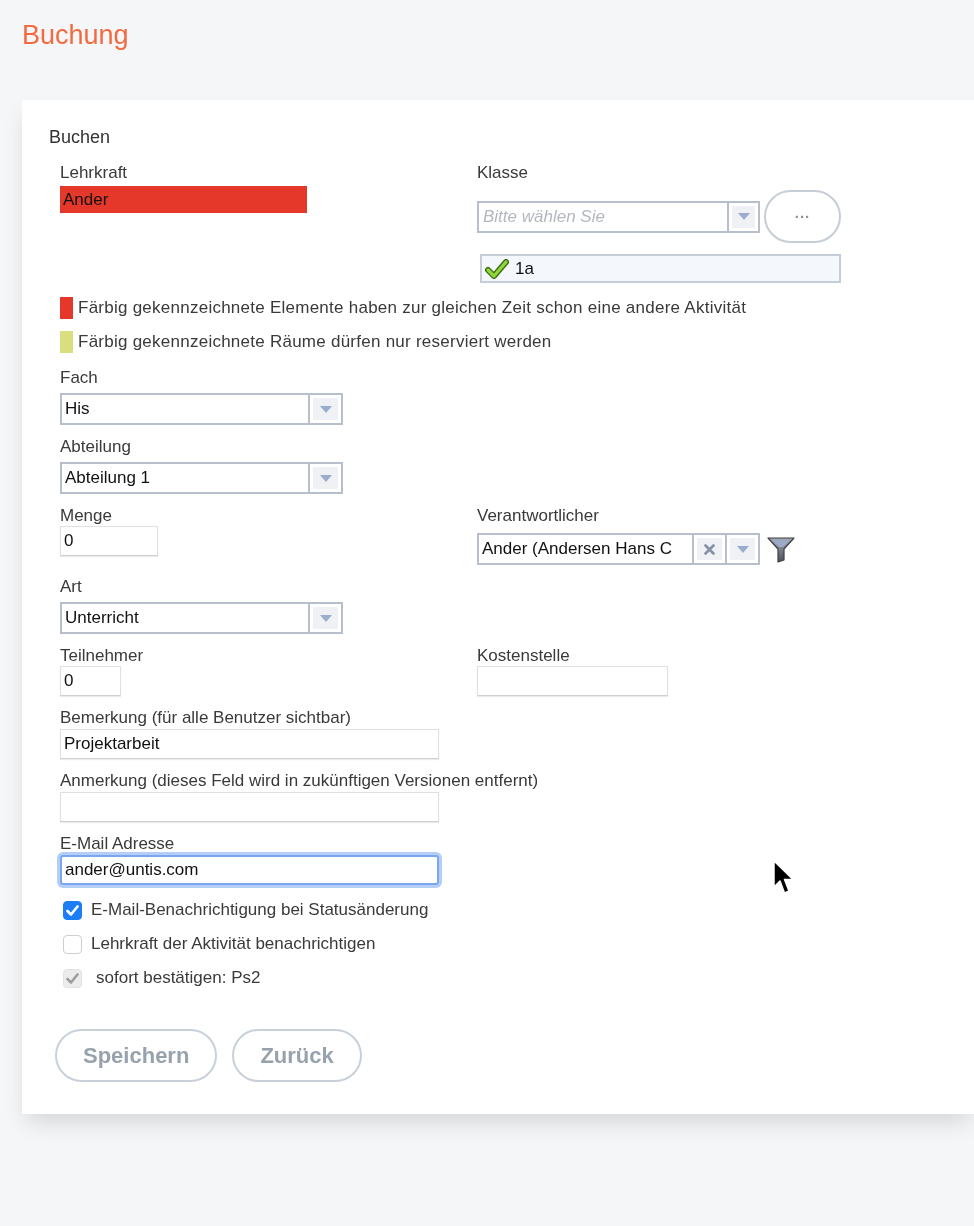  What do you see at coordinates (781, 549) in the screenshot?
I see `filter-icon` at bounding box center [781, 549].